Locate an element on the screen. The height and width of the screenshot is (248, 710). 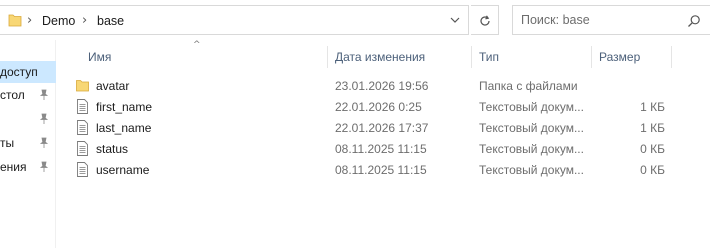
chevron-down-icon is located at coordinates (455, 20).